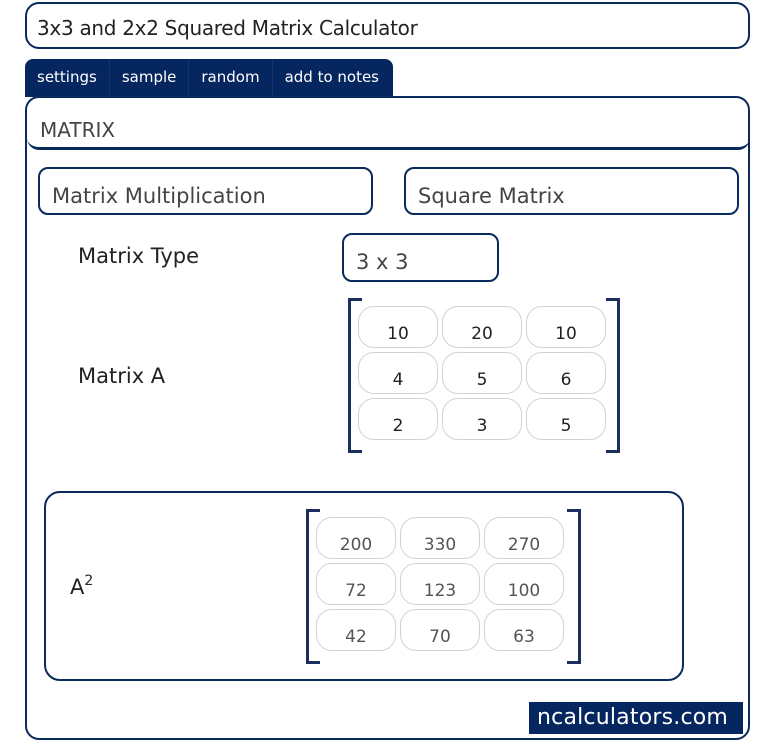 Image resolution: width=770 pixels, height=741 pixels. What do you see at coordinates (524, 538) in the screenshot?
I see `result-cell: 270` at bounding box center [524, 538].